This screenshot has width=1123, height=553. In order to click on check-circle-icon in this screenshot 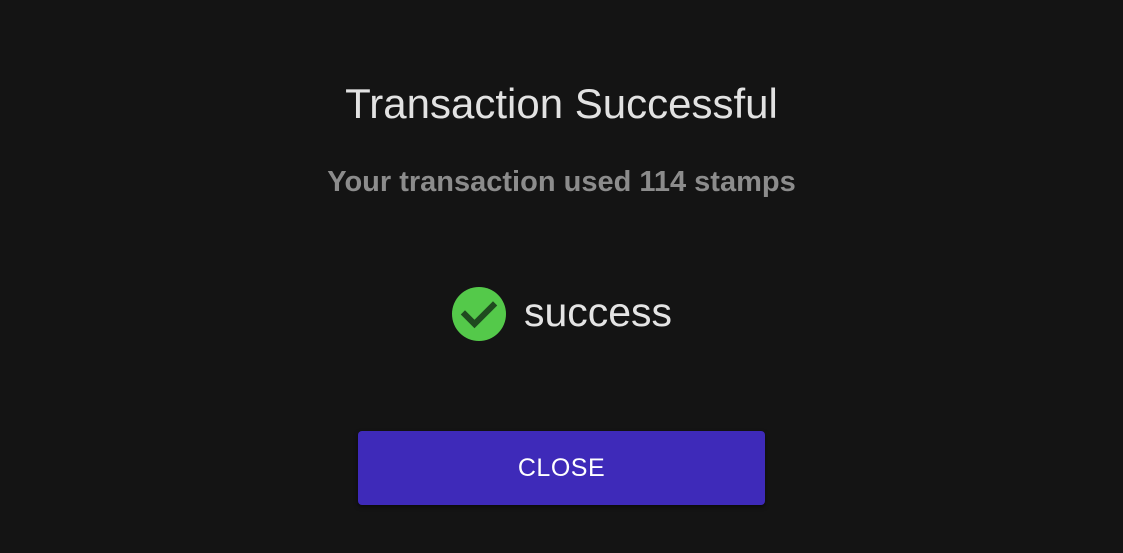, I will do `click(478, 314)`.